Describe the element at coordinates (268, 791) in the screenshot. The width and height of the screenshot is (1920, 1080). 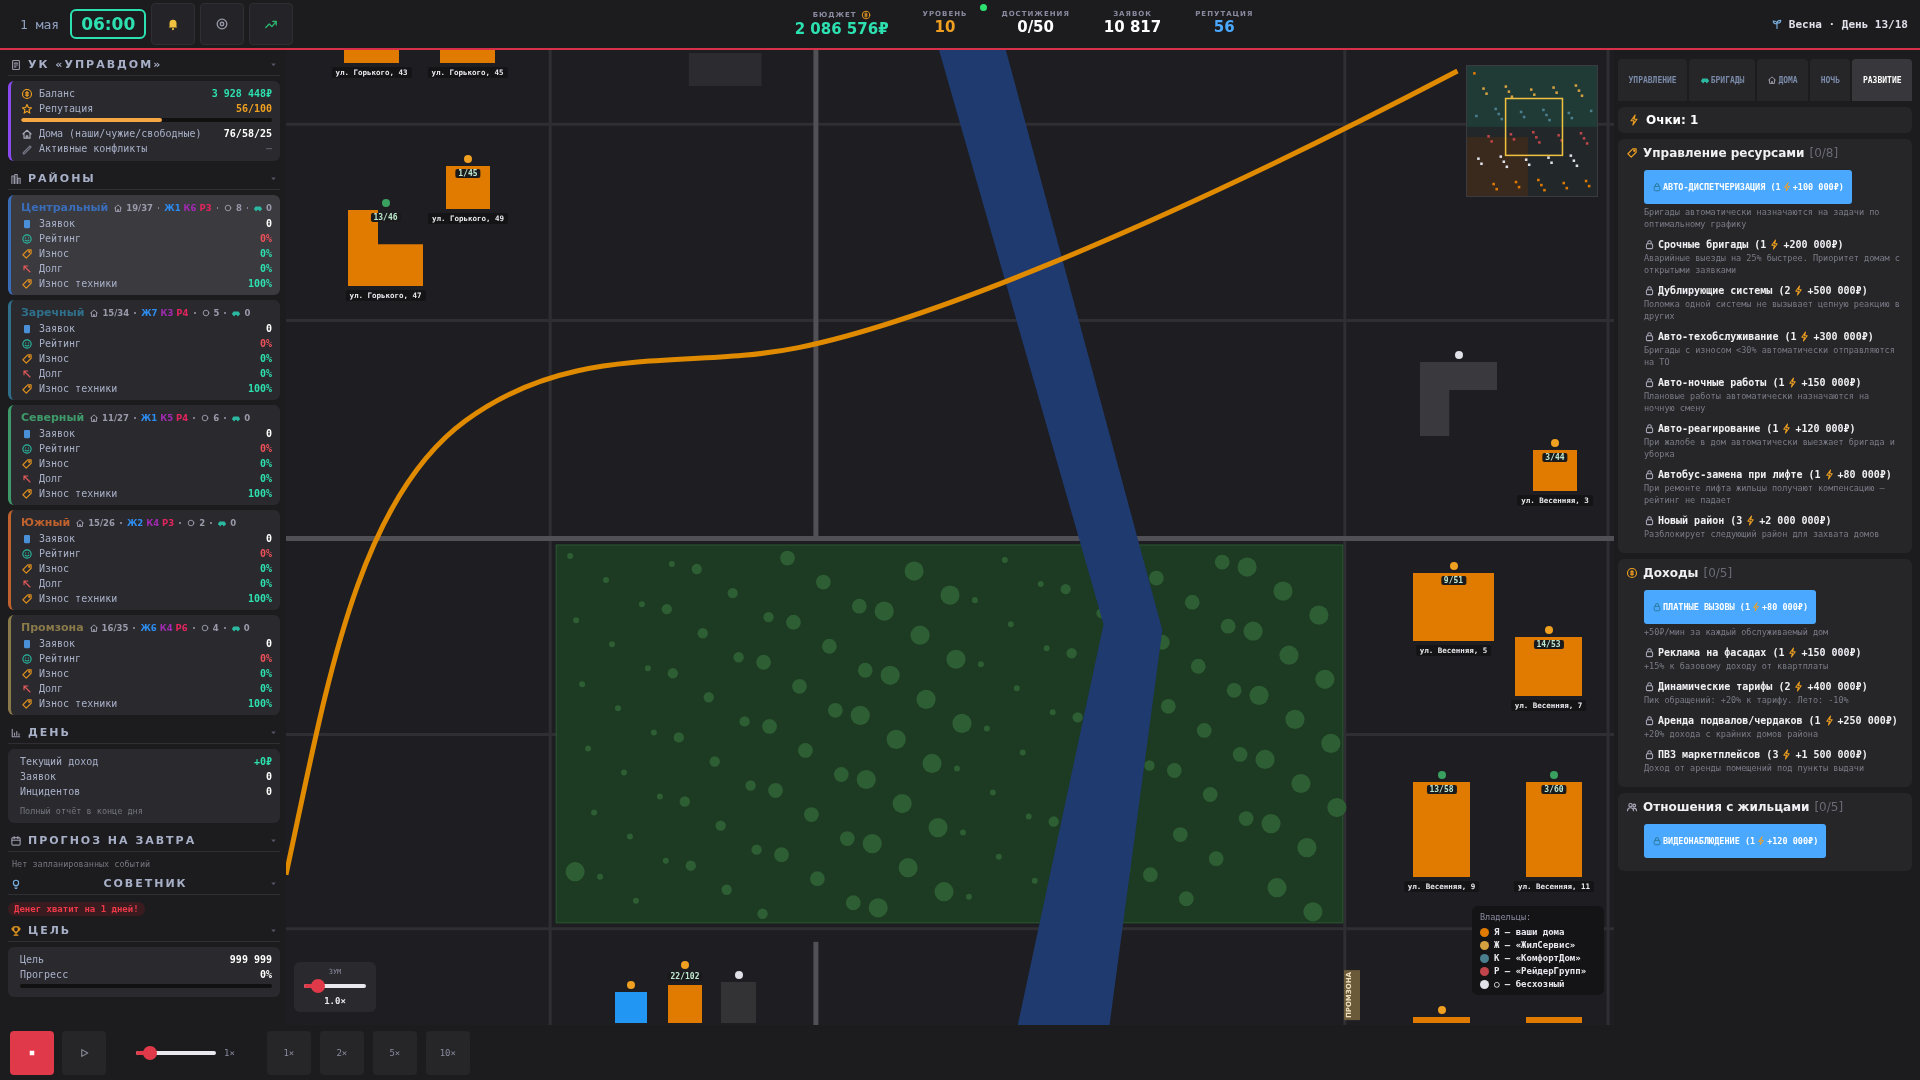
I see `stat-value: 0` at that location.